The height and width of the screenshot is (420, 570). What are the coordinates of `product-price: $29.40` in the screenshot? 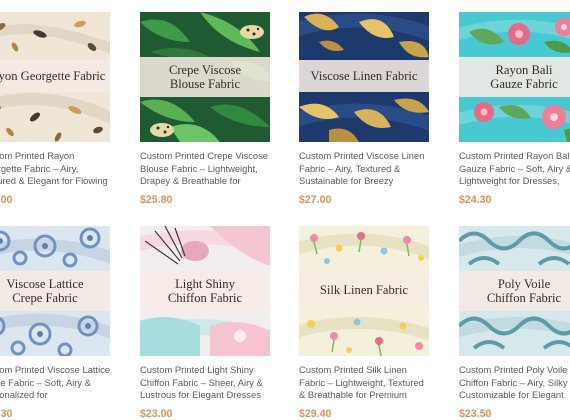 It's located at (315, 414).